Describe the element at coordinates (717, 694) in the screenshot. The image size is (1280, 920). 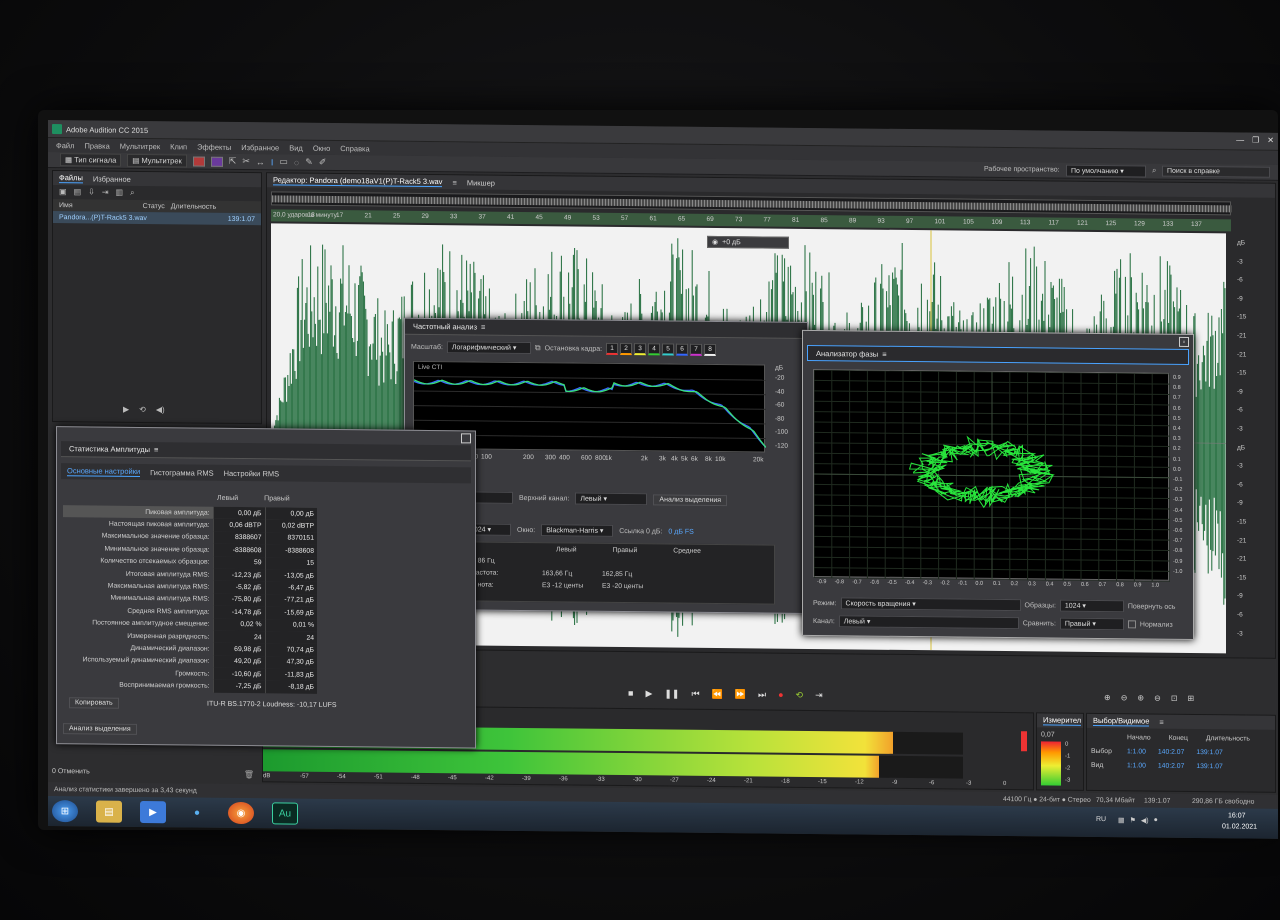
I see `rewind-icon: ⏪` at that location.